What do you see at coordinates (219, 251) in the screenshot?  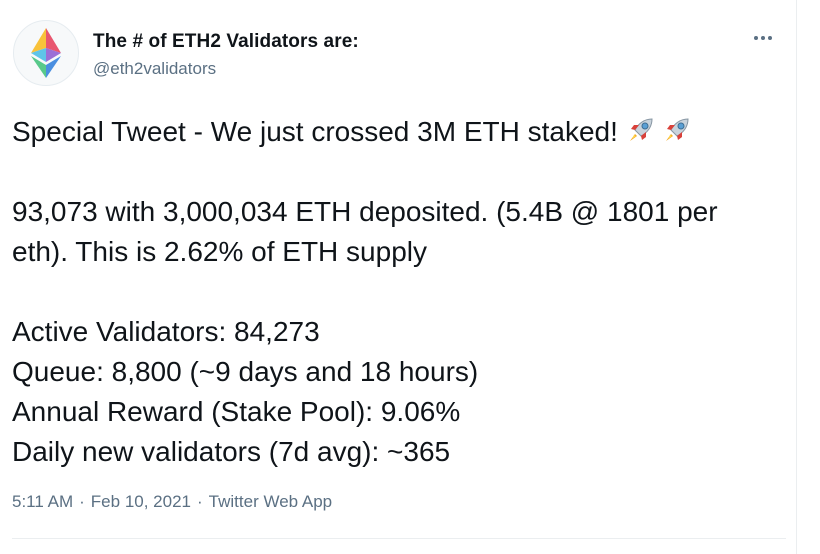 I see `tweet-line: eth). This is 2.62% of ETH supply` at bounding box center [219, 251].